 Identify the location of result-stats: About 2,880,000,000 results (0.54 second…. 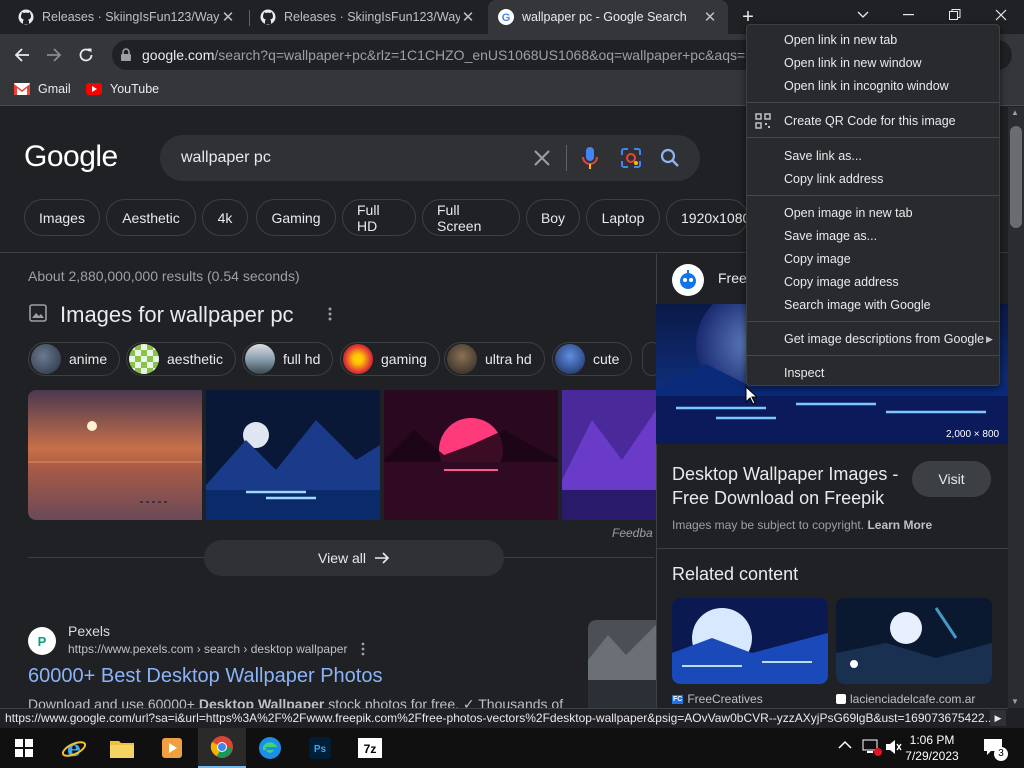
(164, 276).